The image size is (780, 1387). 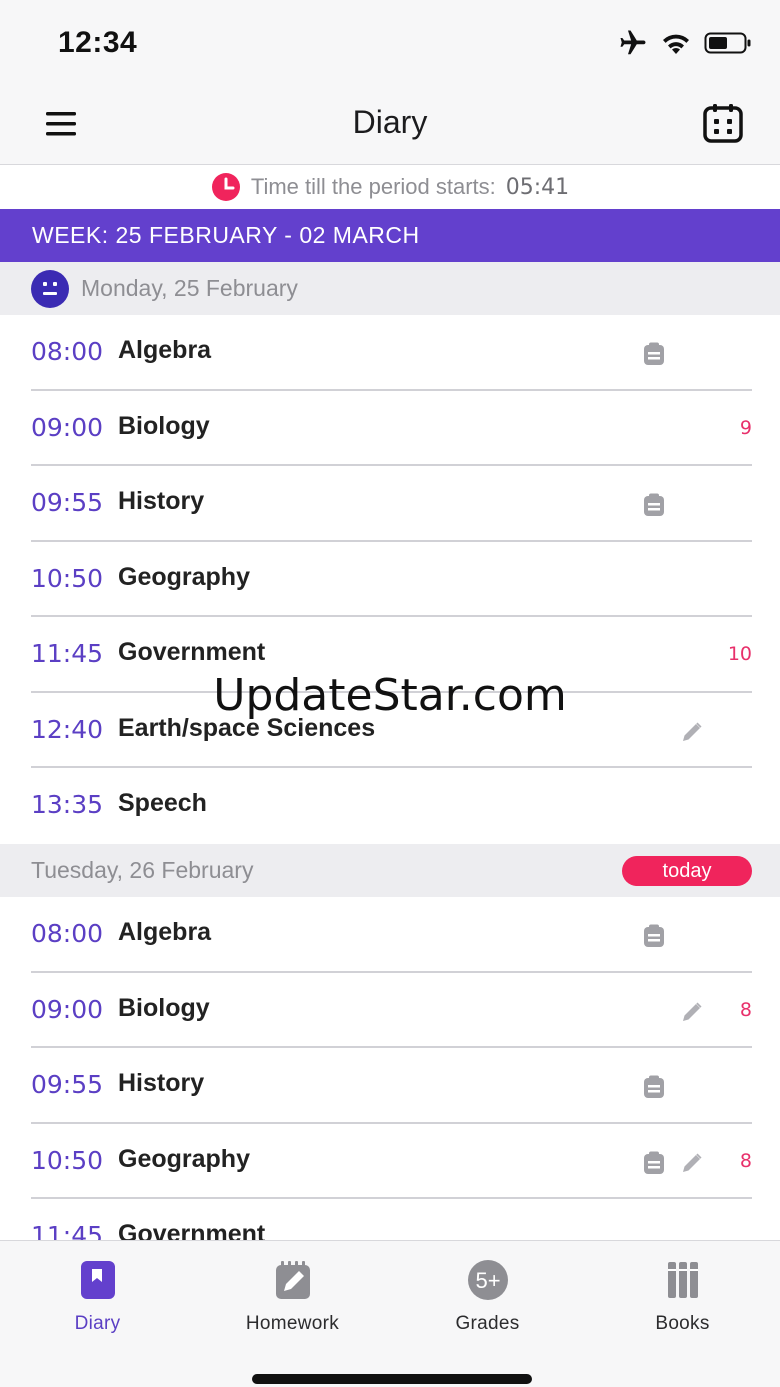 I want to click on lesson-row: 13:35 Speech, so click(x=390, y=806).